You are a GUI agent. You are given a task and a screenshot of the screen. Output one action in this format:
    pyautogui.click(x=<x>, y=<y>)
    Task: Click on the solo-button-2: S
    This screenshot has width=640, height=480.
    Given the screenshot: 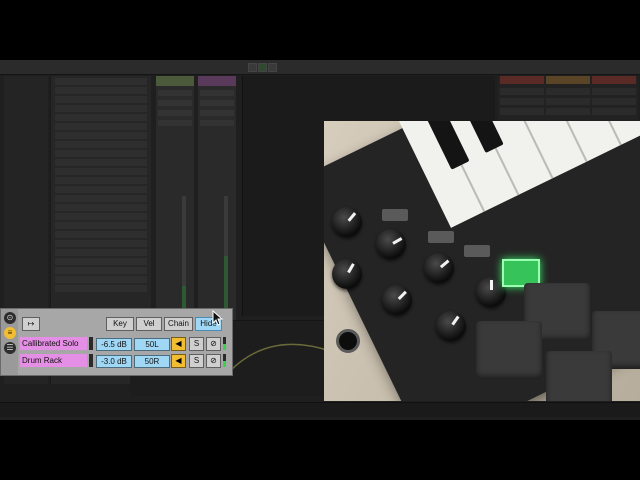 What is the action you would take?
    pyautogui.click(x=196, y=361)
    